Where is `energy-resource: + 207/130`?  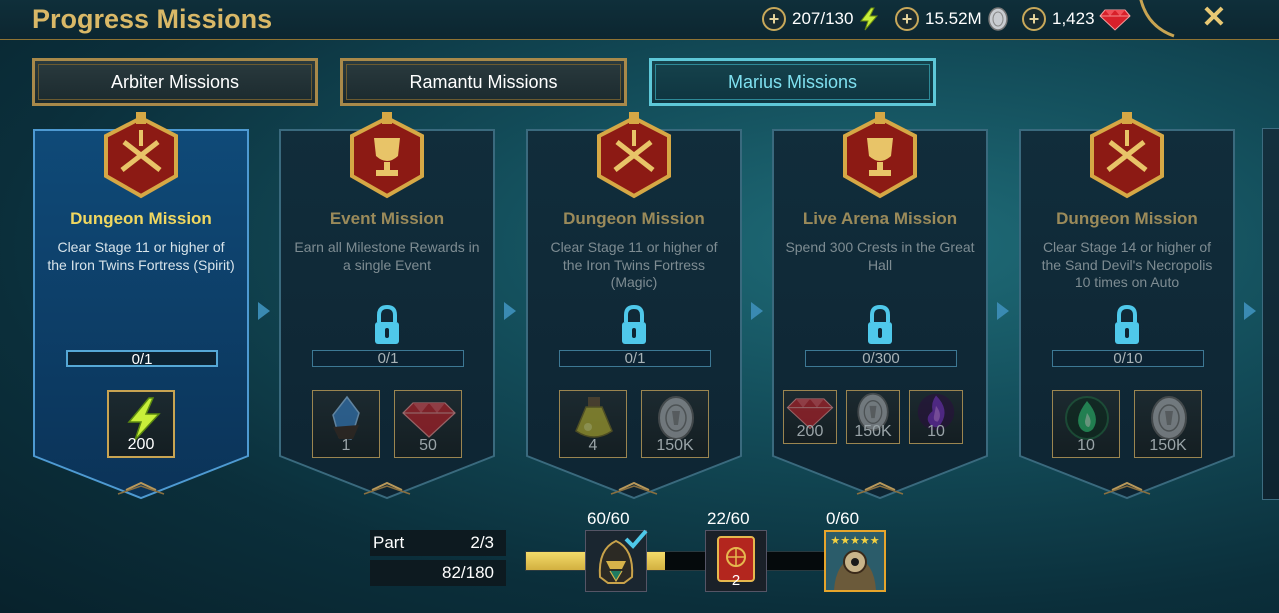
energy-resource: + 207/130 is located at coordinates (821, 19).